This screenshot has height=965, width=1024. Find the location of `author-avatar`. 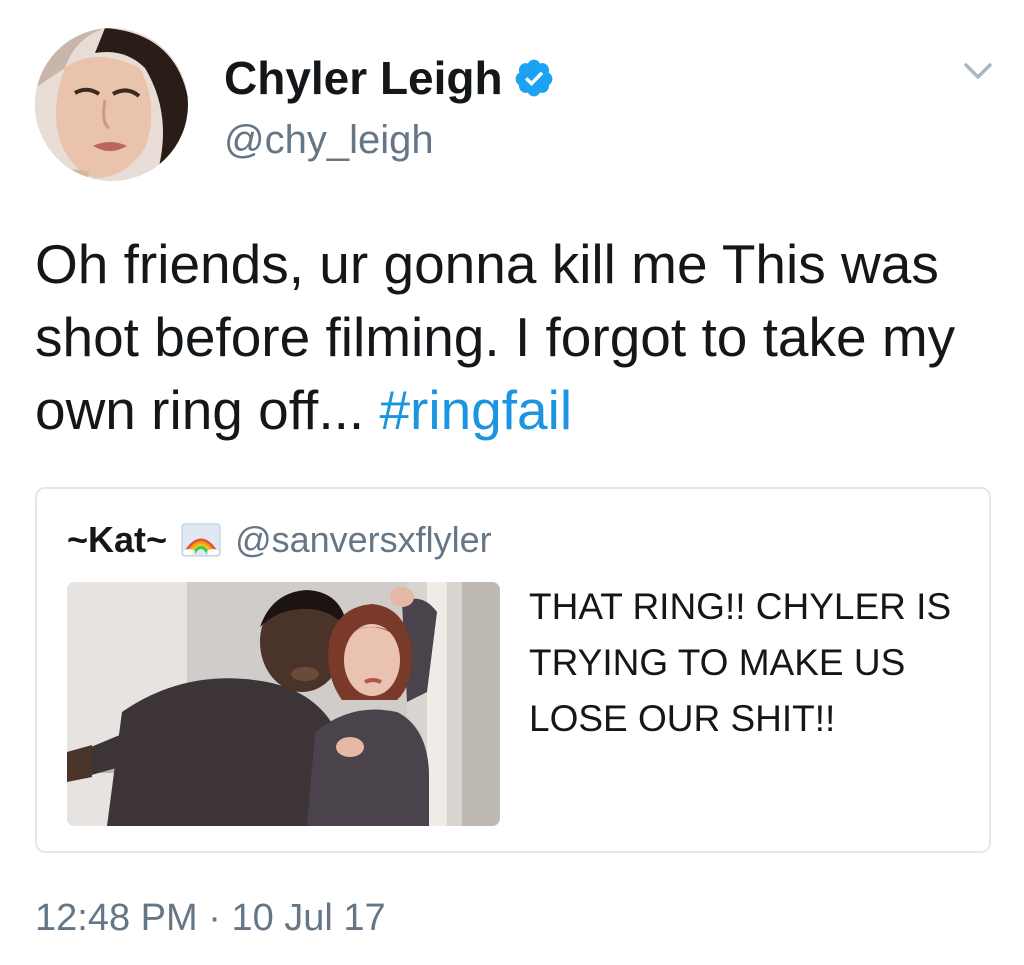

author-avatar is located at coordinates (111, 104).